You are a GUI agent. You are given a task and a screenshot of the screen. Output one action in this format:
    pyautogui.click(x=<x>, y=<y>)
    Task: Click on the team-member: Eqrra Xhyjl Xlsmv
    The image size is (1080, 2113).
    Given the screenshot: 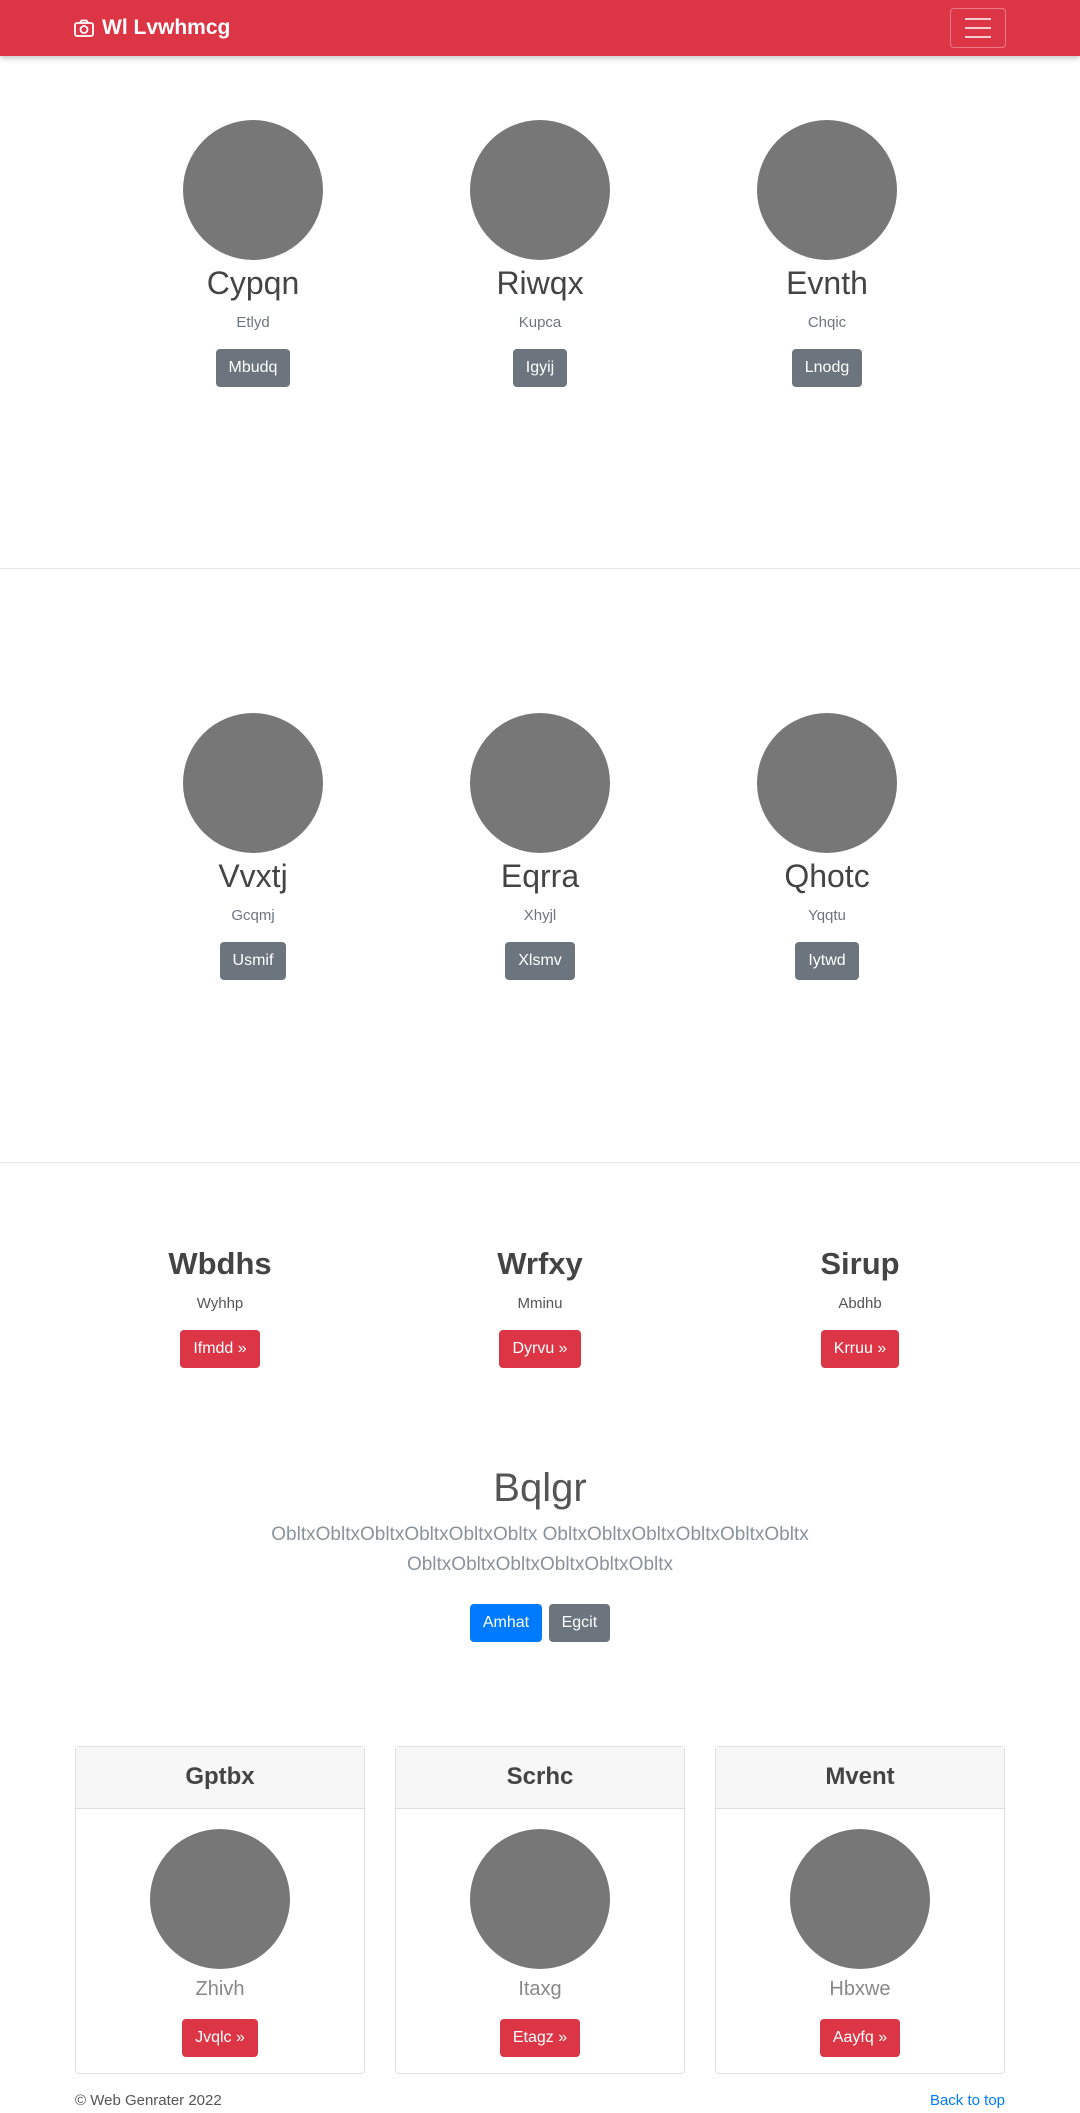 What is the action you would take?
    pyautogui.click(x=540, y=846)
    